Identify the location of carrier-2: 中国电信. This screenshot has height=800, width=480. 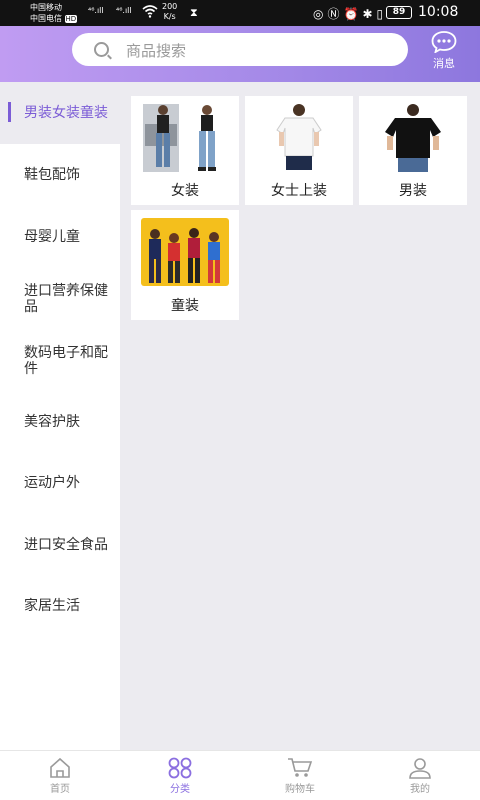
(46, 18).